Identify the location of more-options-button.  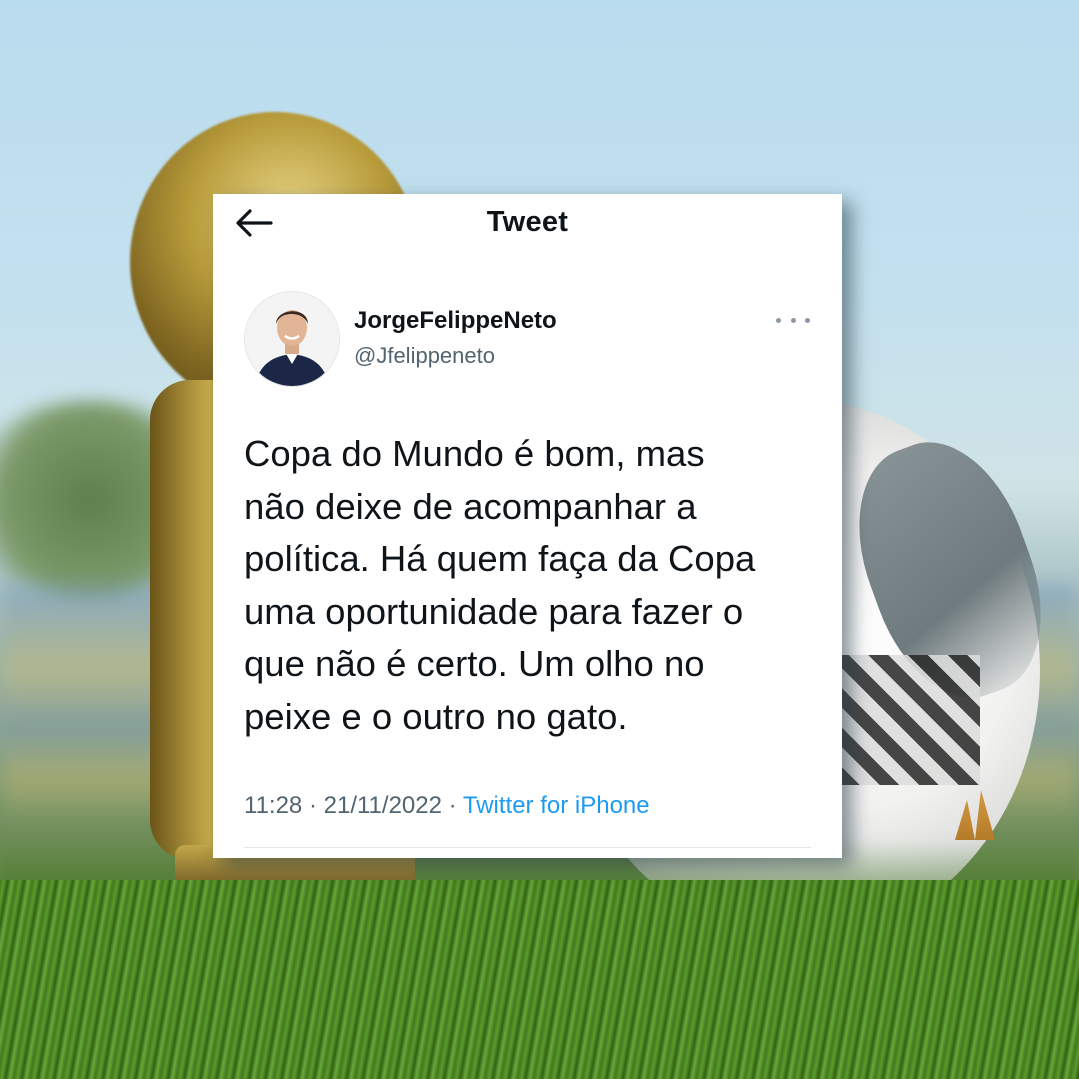
(793, 320).